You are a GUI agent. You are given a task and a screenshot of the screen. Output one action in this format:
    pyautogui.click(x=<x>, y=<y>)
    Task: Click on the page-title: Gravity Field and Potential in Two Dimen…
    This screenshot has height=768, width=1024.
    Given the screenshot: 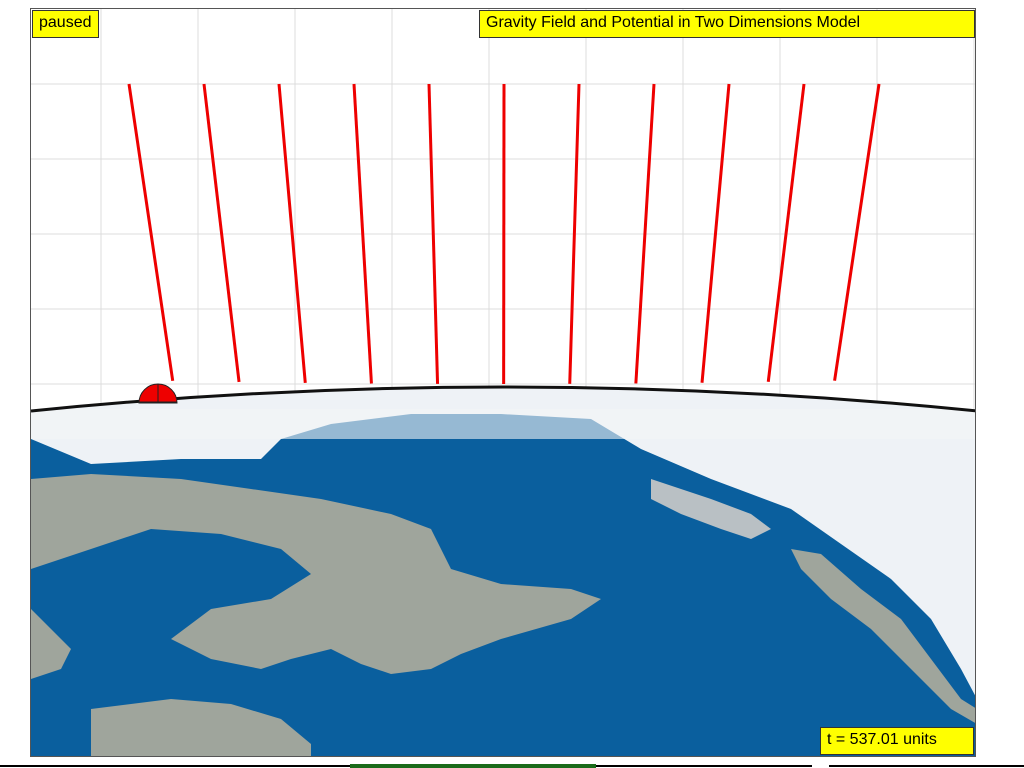 What is the action you would take?
    pyautogui.click(x=727, y=24)
    